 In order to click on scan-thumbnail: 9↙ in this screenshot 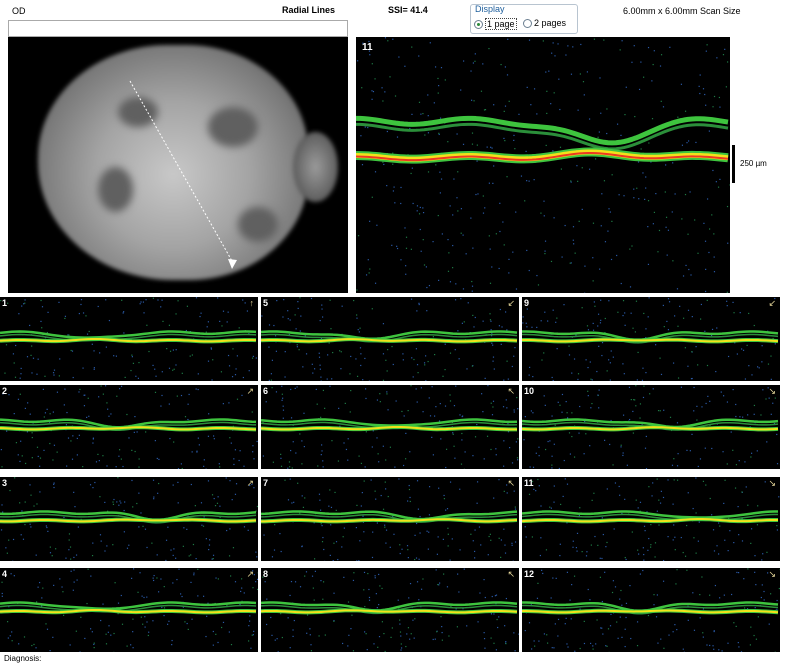, I will do `click(651, 339)`.